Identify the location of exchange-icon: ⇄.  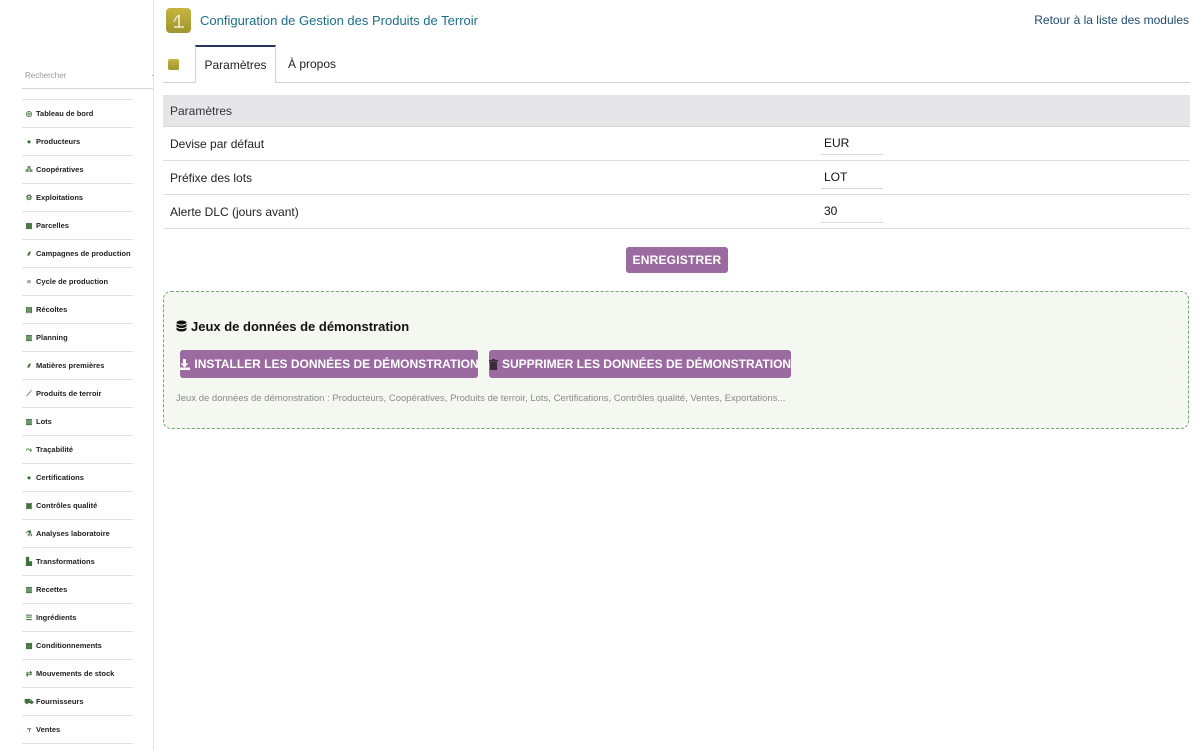
(29, 673).